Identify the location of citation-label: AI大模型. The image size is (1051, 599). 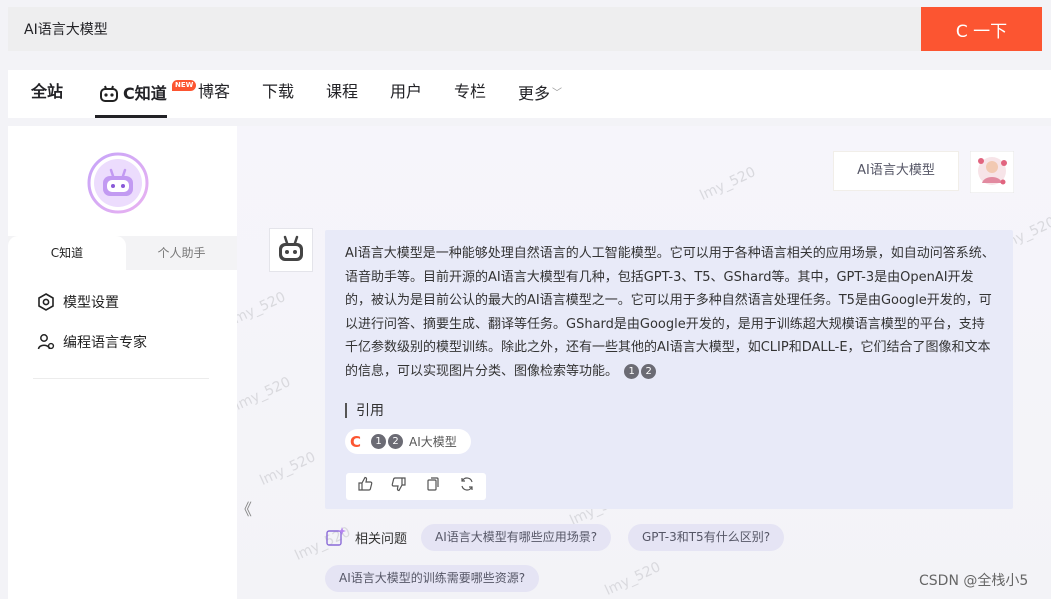
(433, 442).